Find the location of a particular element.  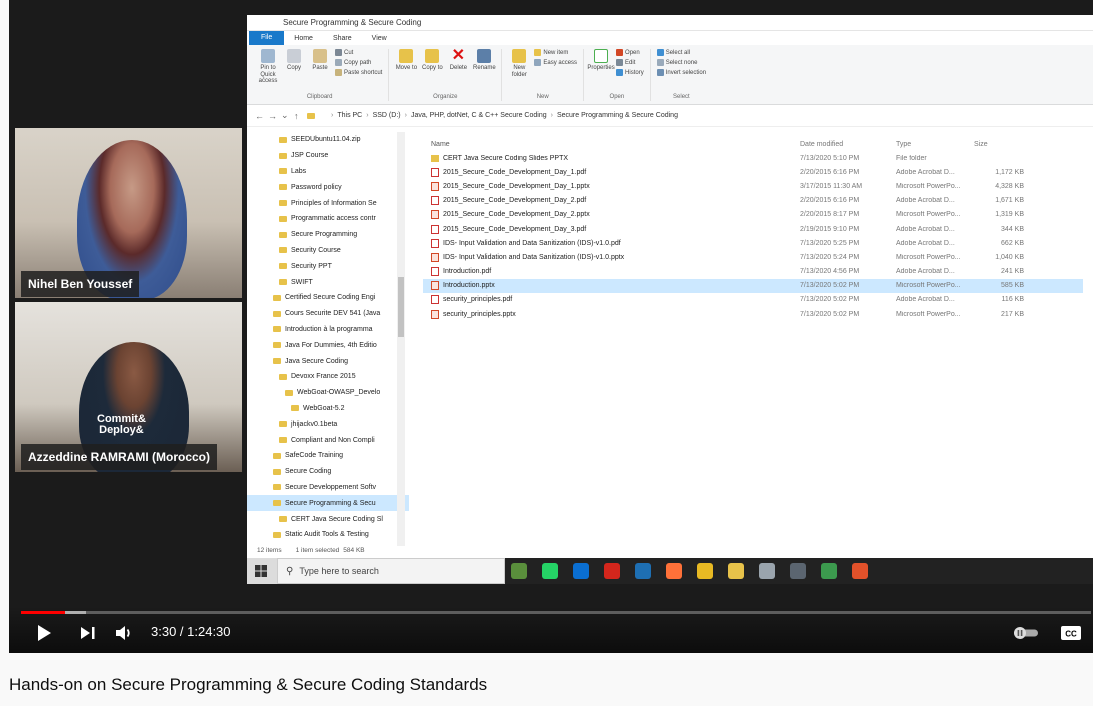

nav-item: Certified Secure Coding Engi is located at coordinates (328, 298).